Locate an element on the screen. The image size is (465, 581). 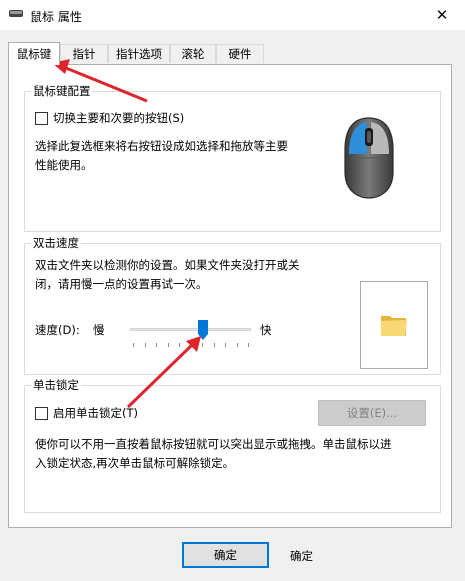
speed-label: 速度(D): is located at coordinates (57, 330).